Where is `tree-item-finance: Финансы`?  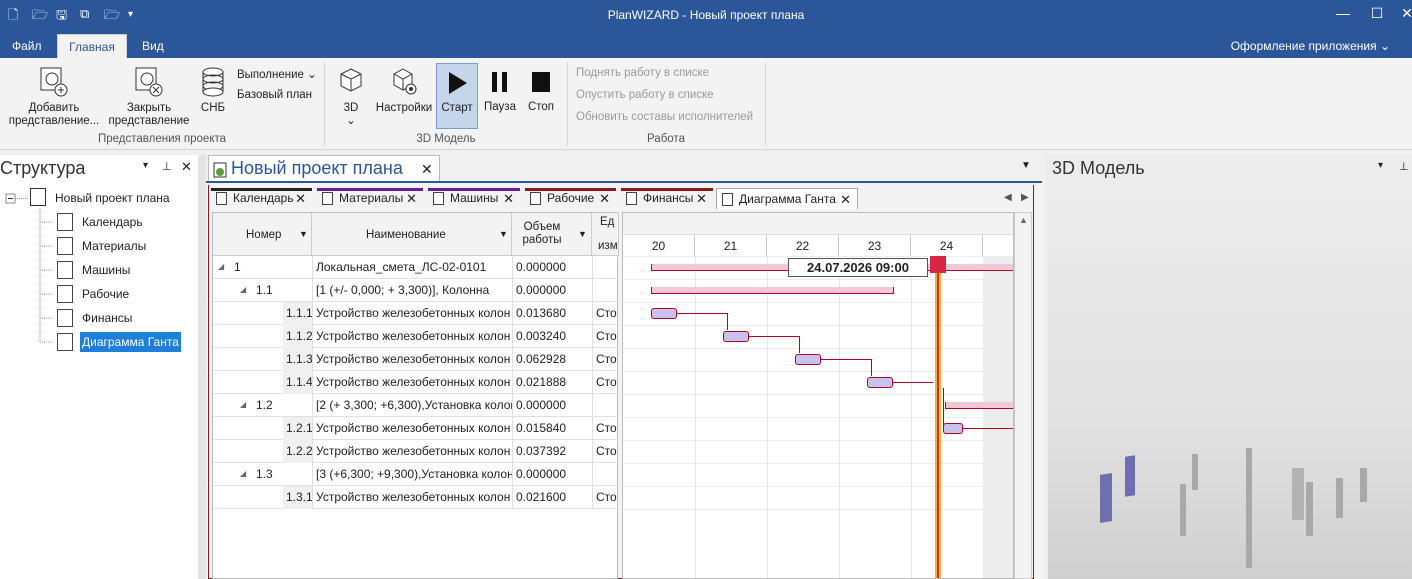 tree-item-finance: Финансы is located at coordinates (107, 318).